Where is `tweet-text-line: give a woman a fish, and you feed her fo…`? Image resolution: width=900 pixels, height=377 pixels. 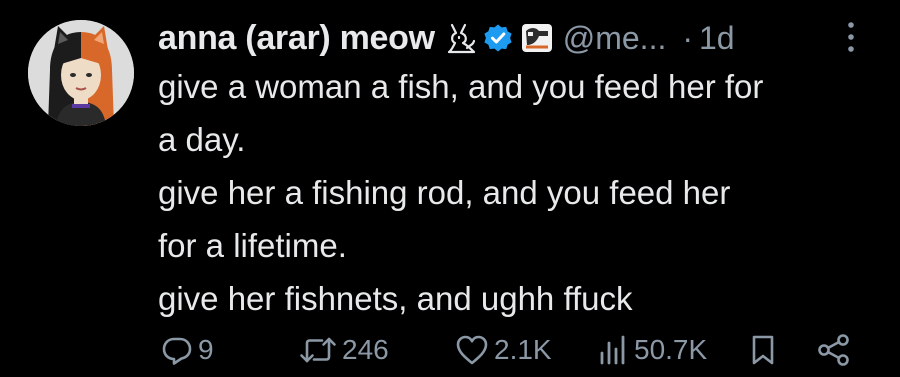
tweet-text-line: give a woman a fish, and you feed her fo… is located at coordinates (461, 86).